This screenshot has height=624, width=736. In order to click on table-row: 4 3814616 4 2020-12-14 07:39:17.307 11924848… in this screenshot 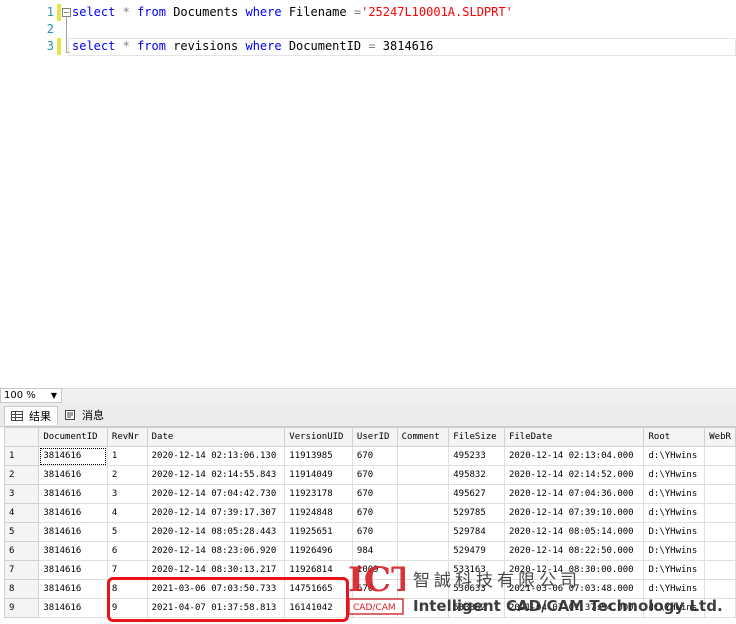, I will do `click(370, 513)`.